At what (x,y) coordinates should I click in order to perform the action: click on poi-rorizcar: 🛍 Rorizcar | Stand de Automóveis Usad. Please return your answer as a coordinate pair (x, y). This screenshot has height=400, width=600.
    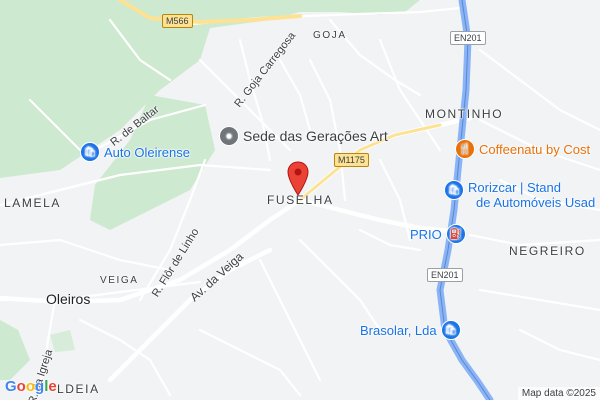
    Looking at the image, I should click on (519, 195).